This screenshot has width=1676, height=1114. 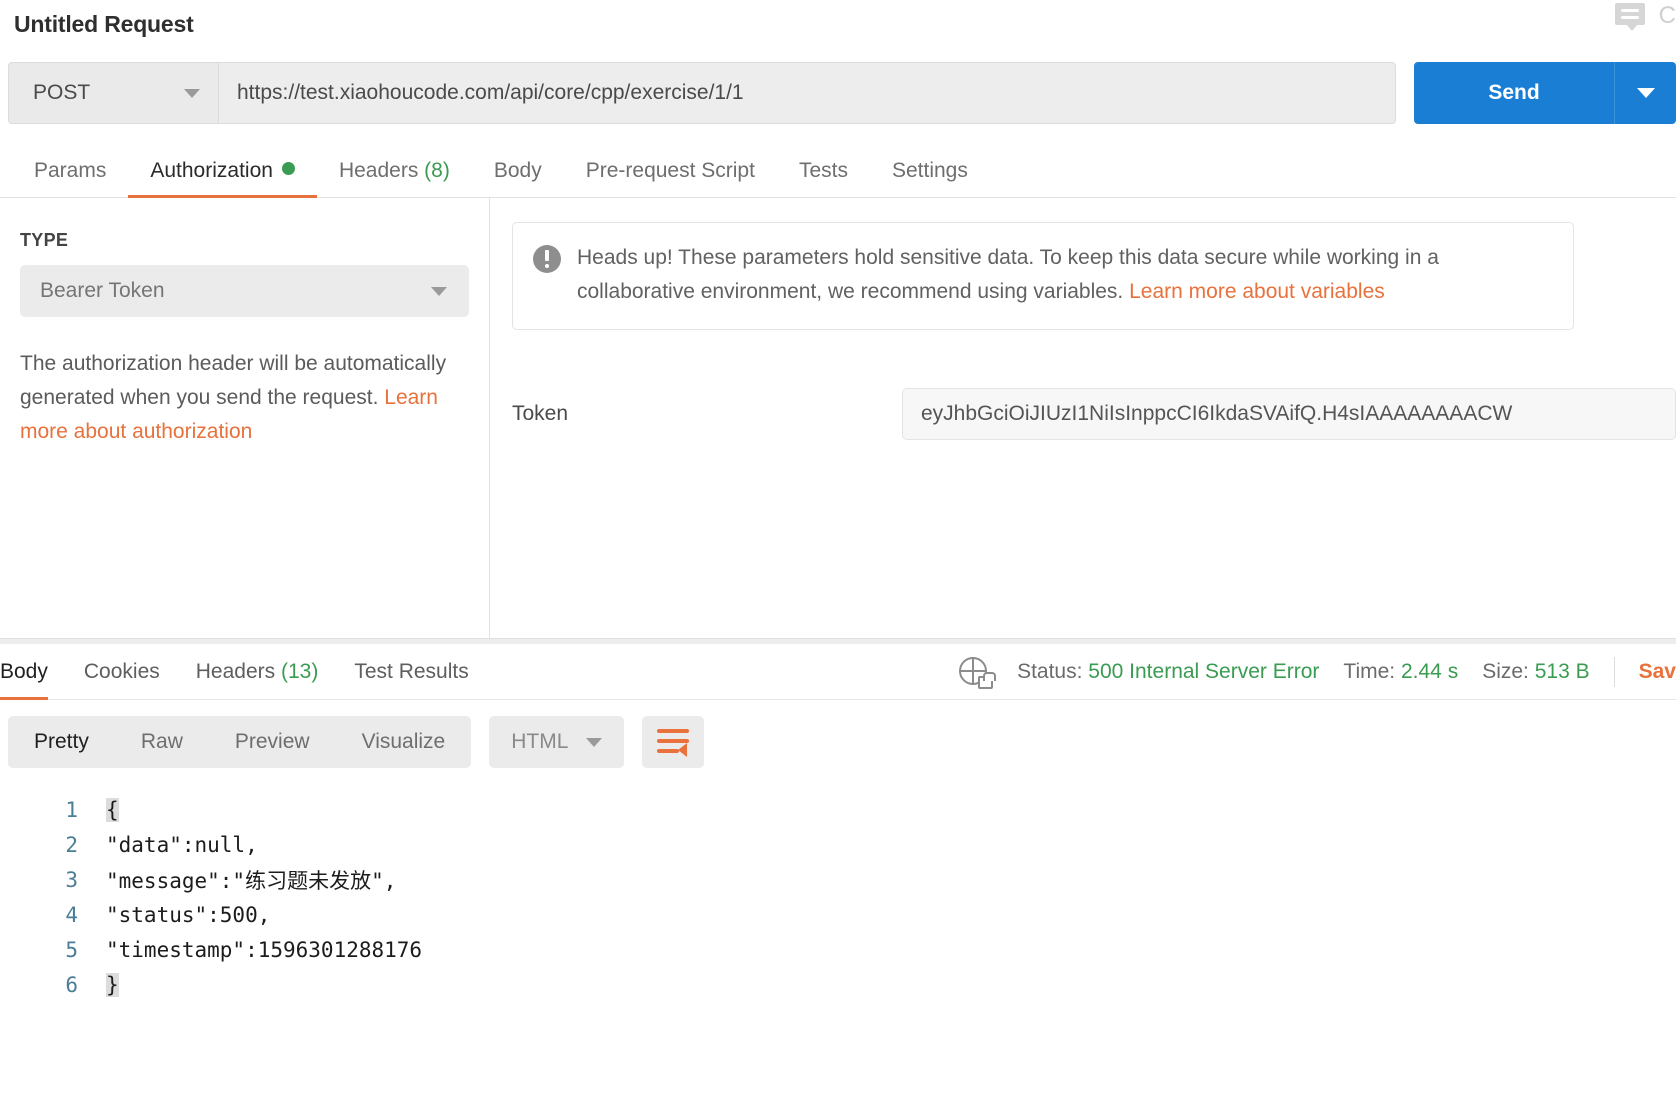 What do you see at coordinates (188, 914) in the screenshot?
I see `line-text: "status":500,` at bounding box center [188, 914].